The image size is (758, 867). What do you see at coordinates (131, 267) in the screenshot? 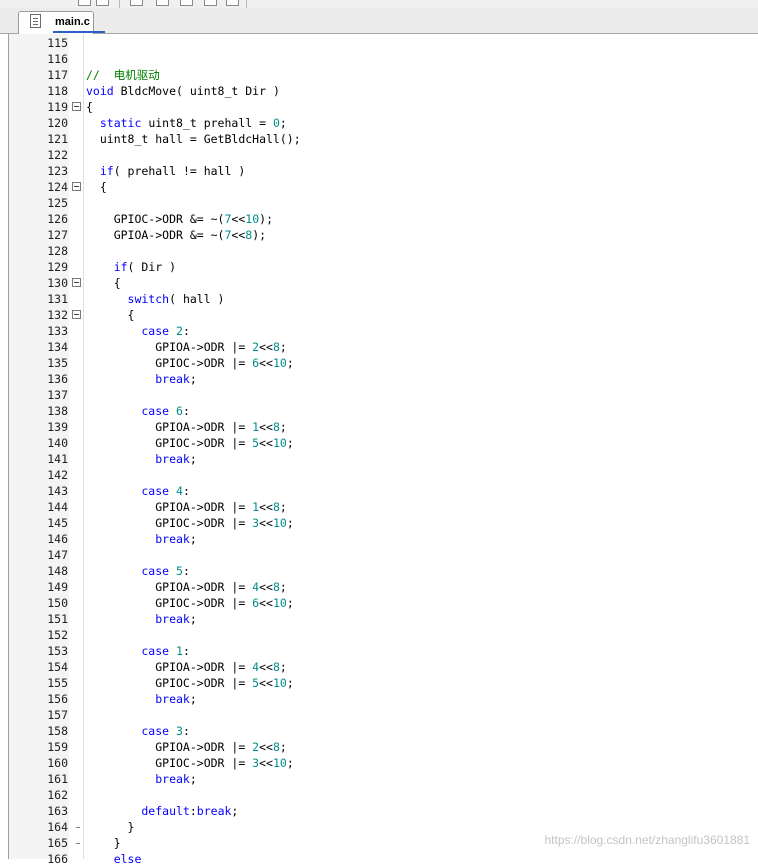
I see `line-code: if( Dir )` at bounding box center [131, 267].